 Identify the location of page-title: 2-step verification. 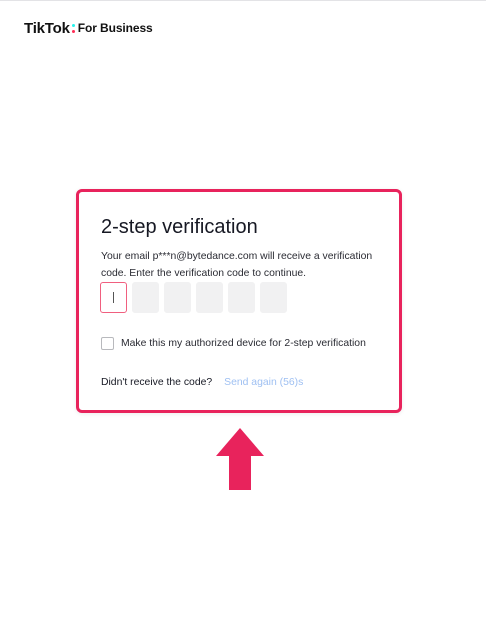
(179, 227).